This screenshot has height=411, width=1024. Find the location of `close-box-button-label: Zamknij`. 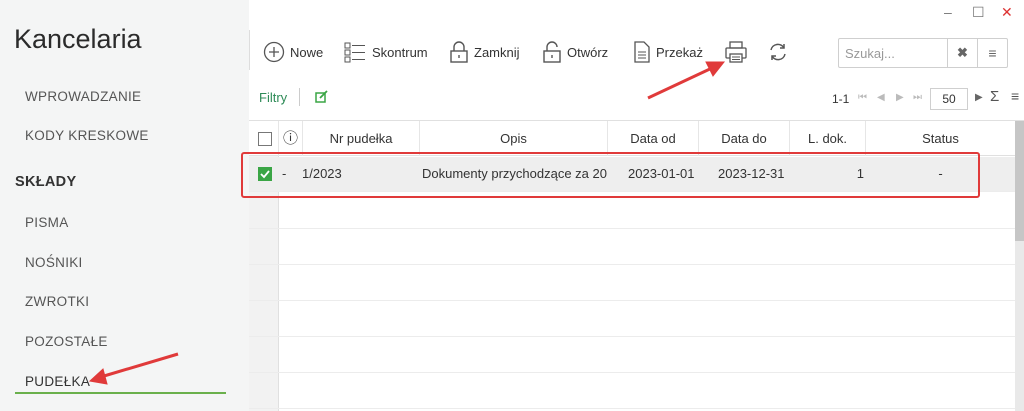

close-box-button-label: Zamknij is located at coordinates (497, 52).